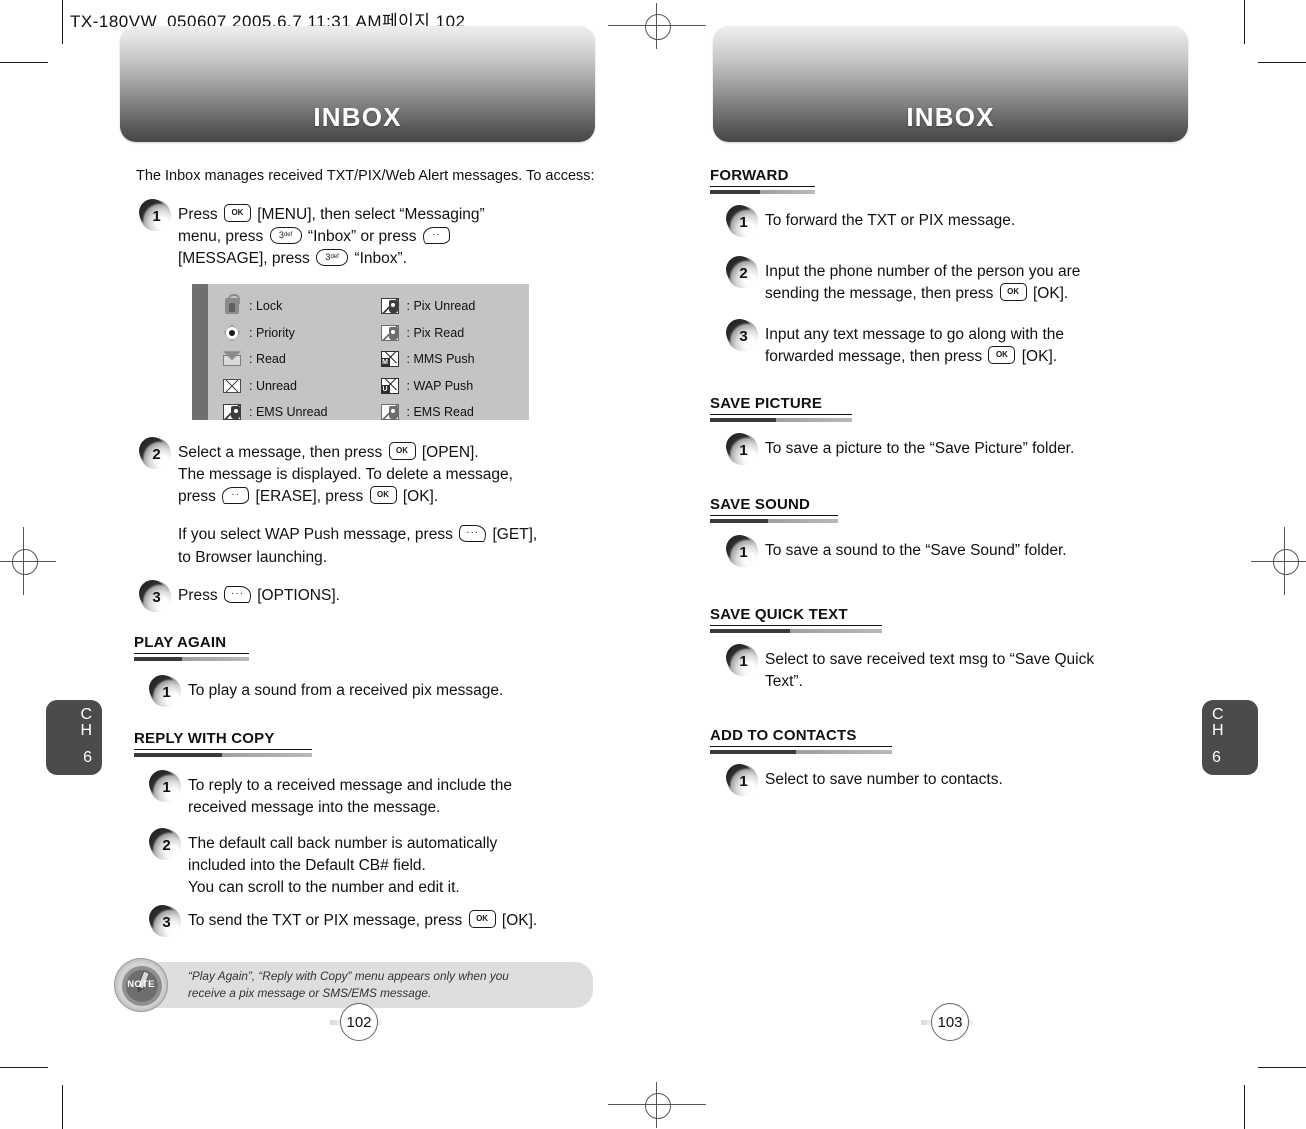  What do you see at coordinates (259, 596) in the screenshot?
I see `step-text: Press ··· [OPTIONS].` at bounding box center [259, 596].